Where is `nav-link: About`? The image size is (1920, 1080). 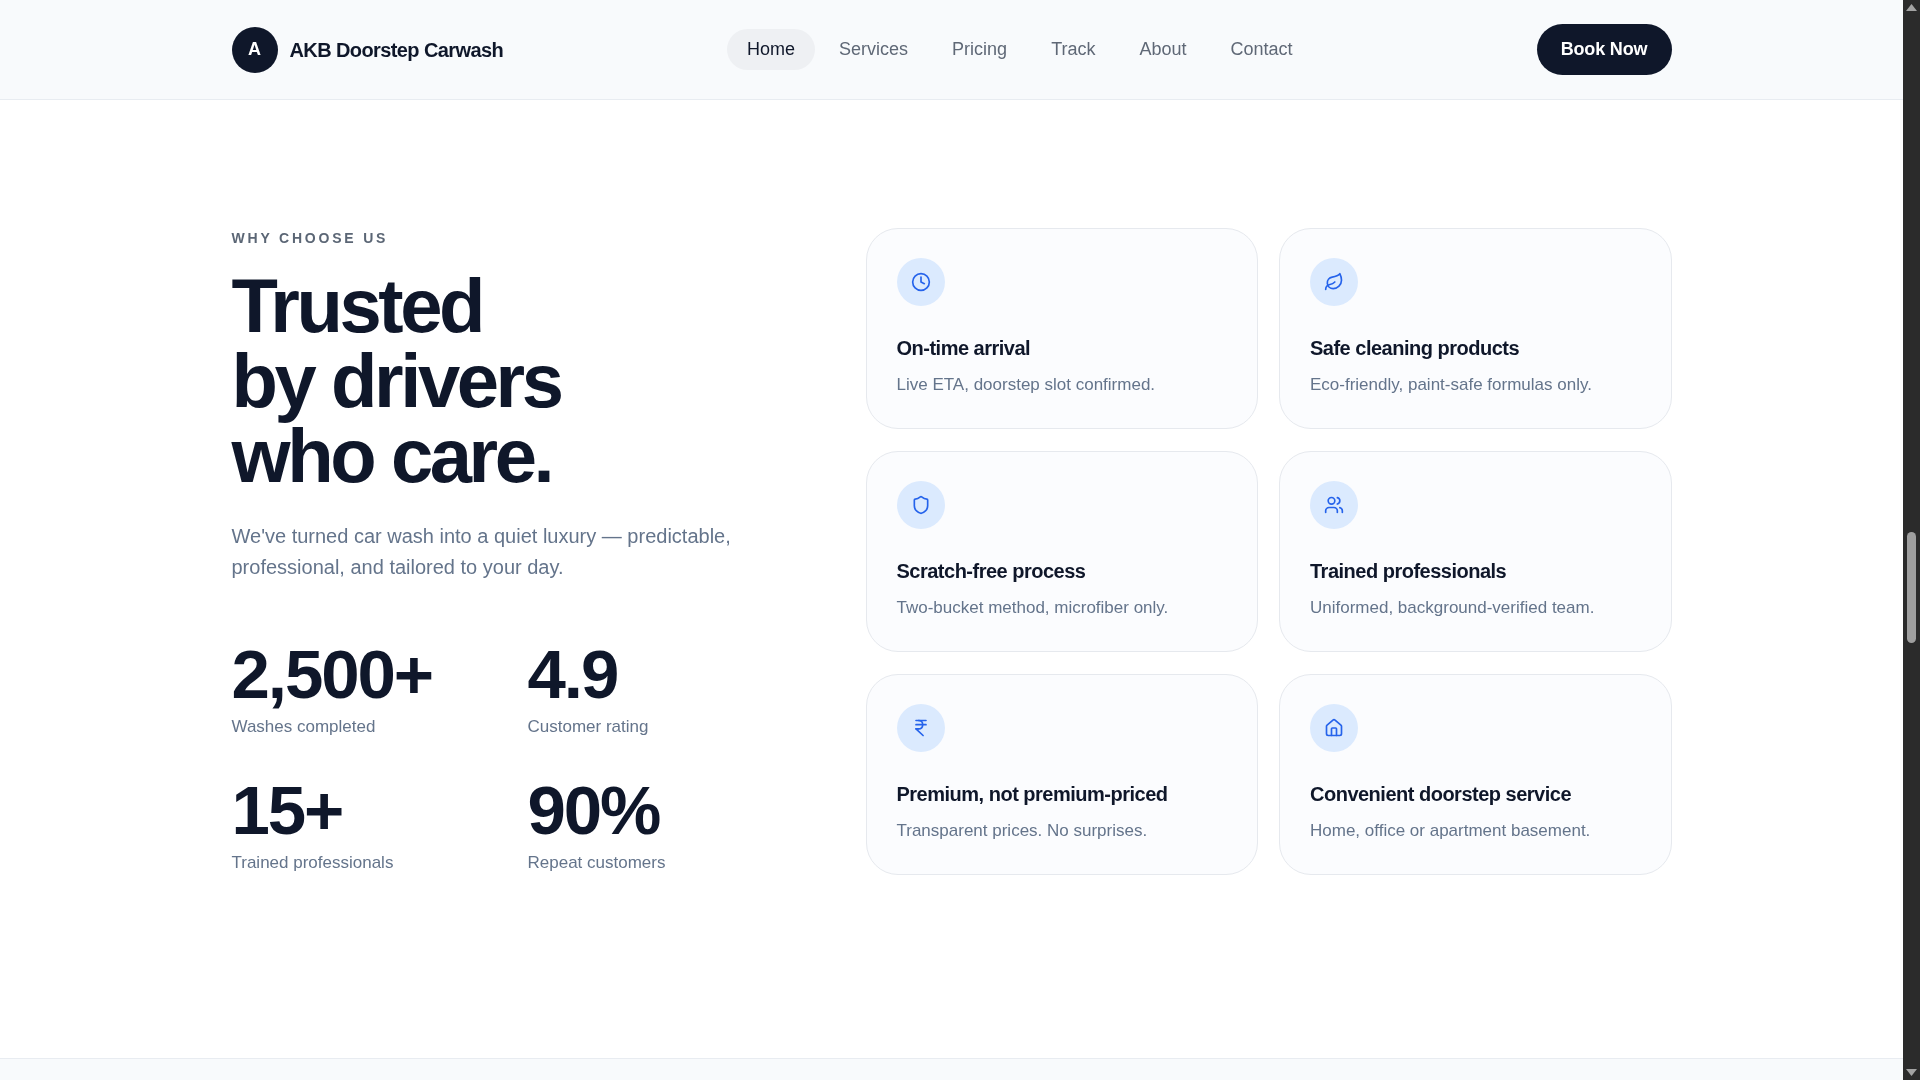 nav-link: About is located at coordinates (1163, 49).